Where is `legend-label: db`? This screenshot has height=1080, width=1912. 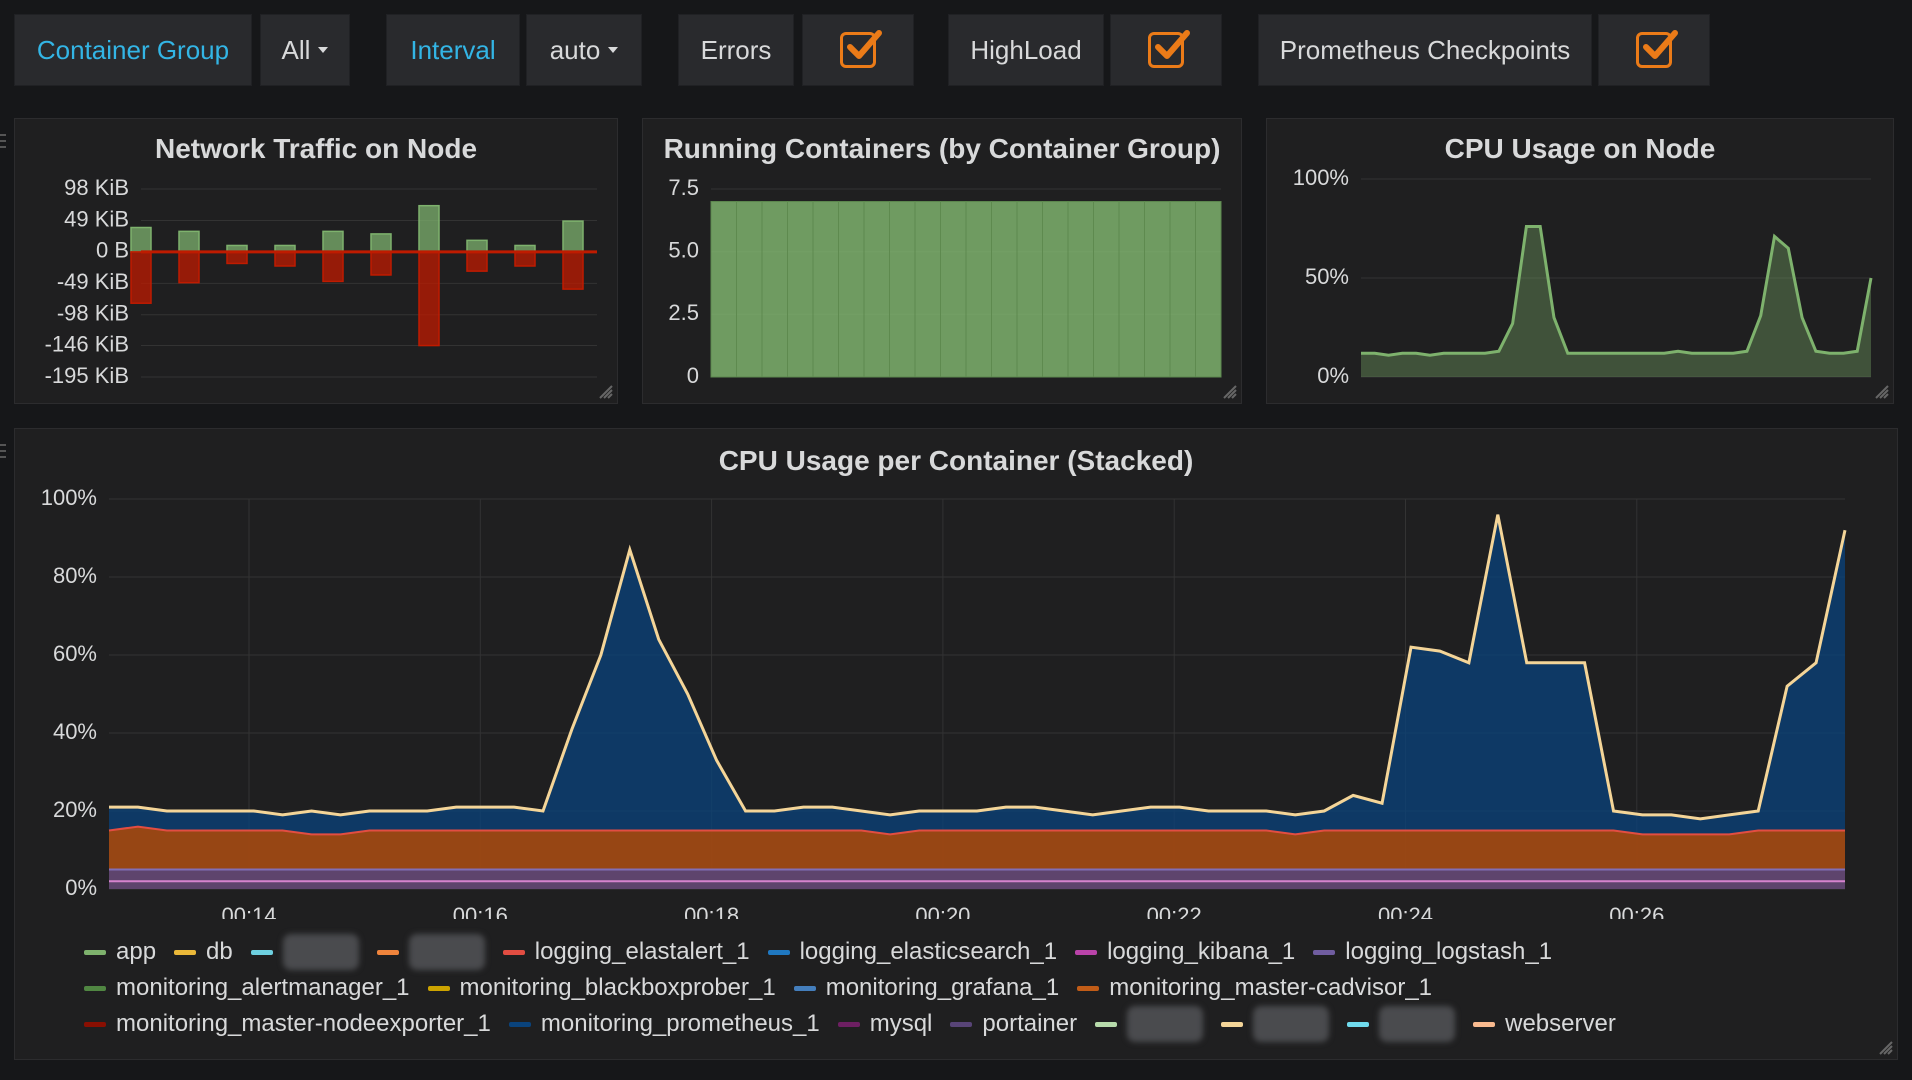
legend-label: db is located at coordinates (219, 951).